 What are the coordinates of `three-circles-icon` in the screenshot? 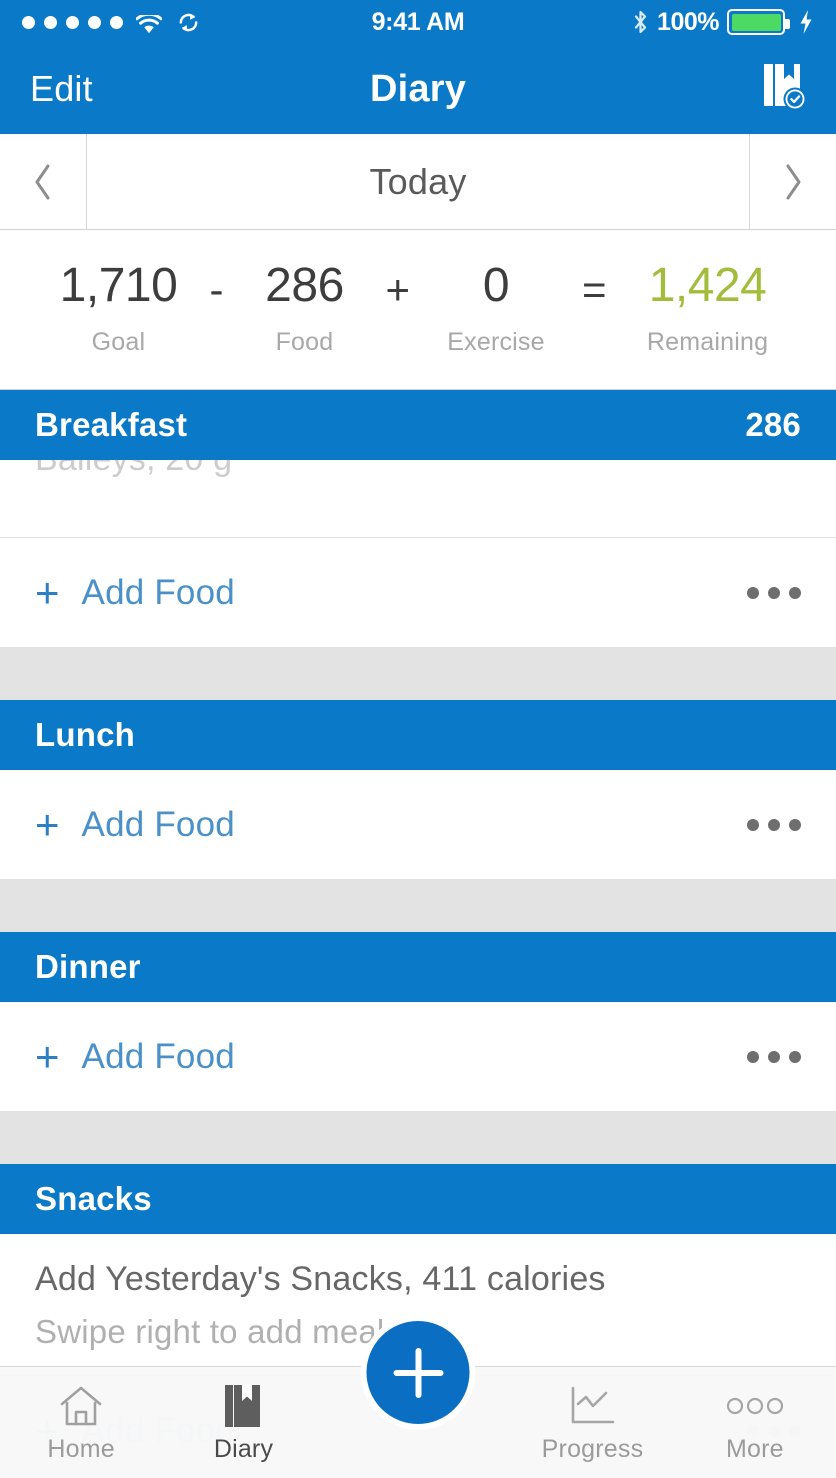 It's located at (755, 1406).